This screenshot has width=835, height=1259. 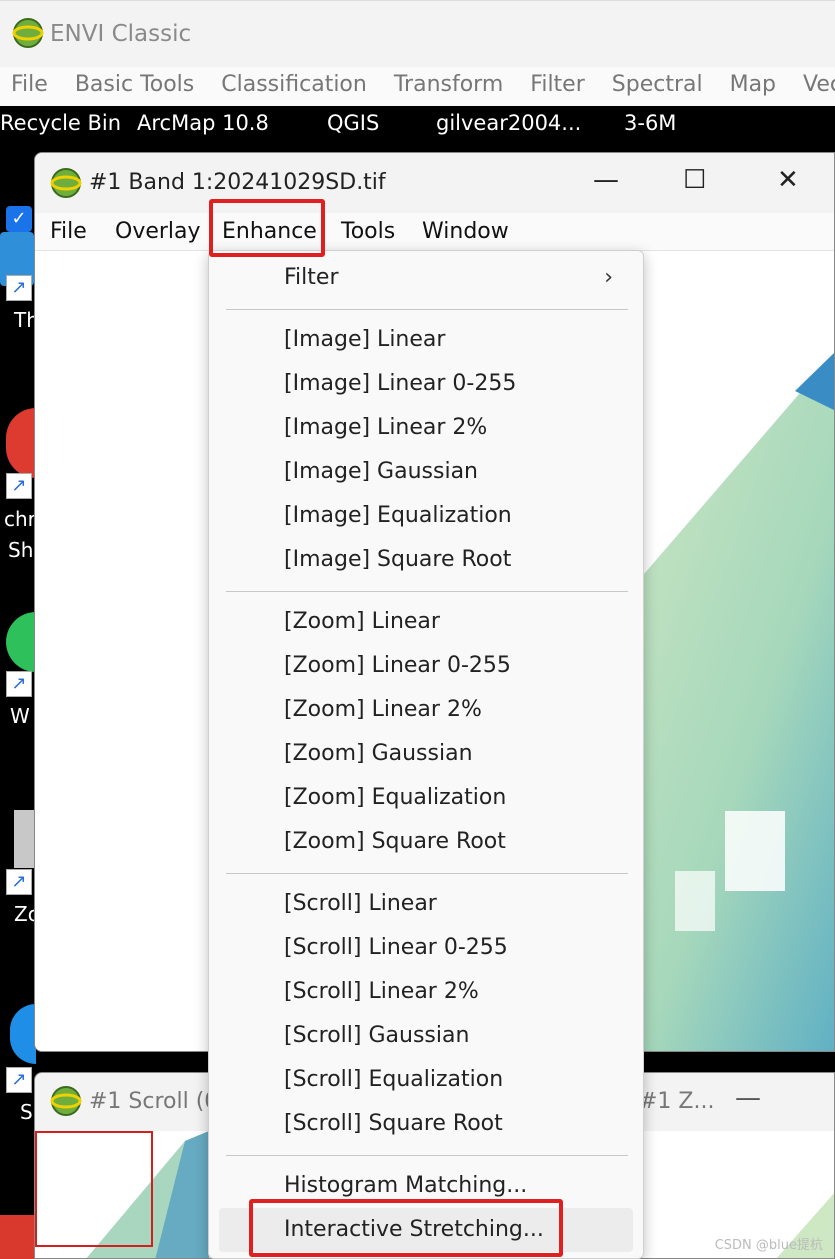 I want to click on skype-icon, so click(x=23, y=1034).